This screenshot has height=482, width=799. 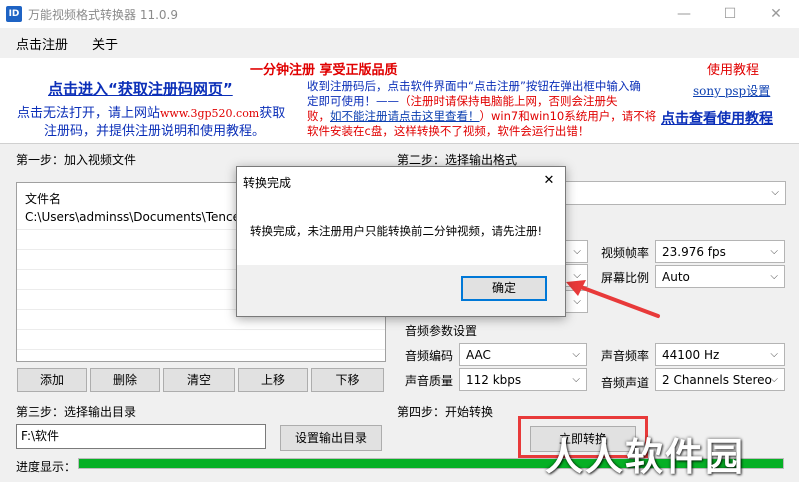 What do you see at coordinates (625, 356) in the screenshot?
I see `sample-rate-label: 声音频率` at bounding box center [625, 356].